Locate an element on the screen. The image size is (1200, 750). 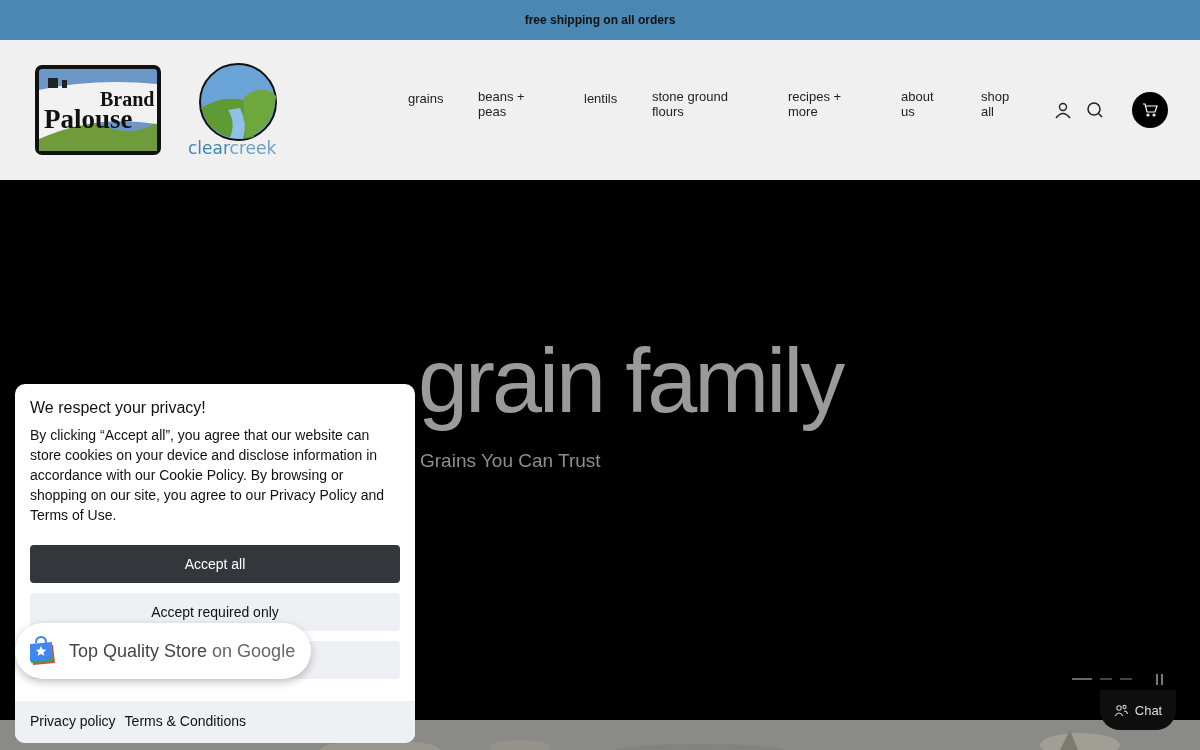
cart-button is located at coordinates (1150, 110).